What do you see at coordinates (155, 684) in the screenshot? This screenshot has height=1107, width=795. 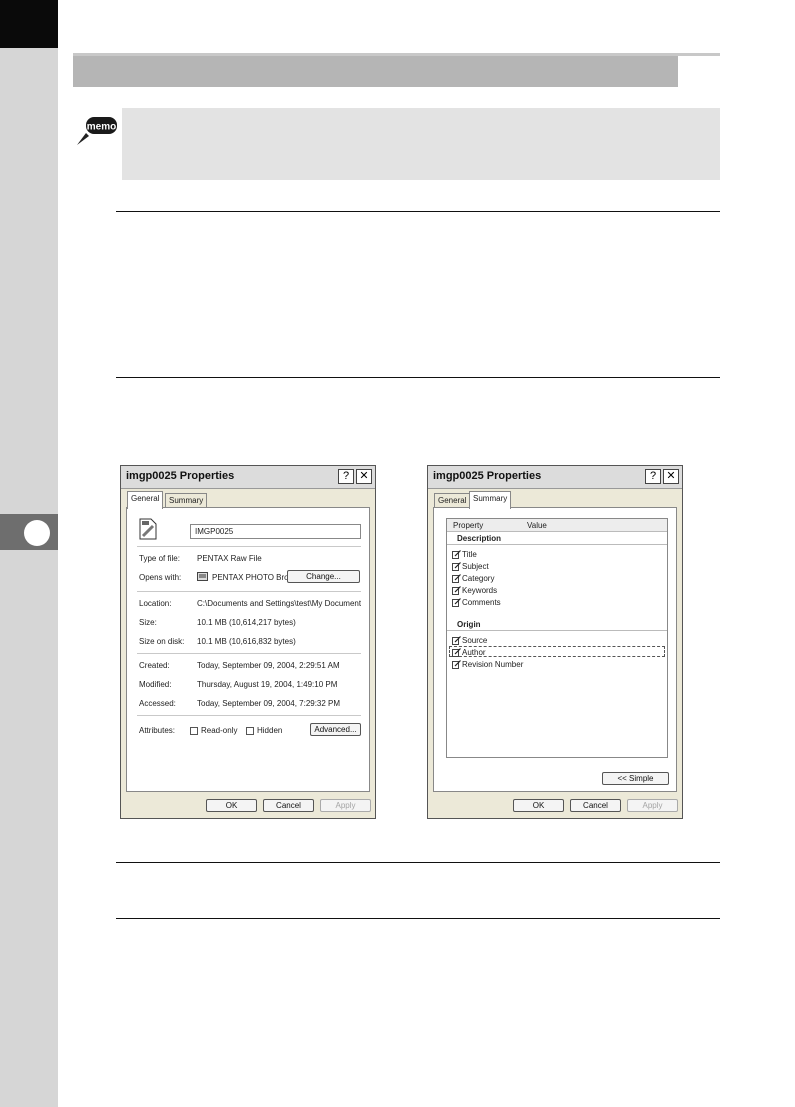 I see `modified-label: Modified:` at bounding box center [155, 684].